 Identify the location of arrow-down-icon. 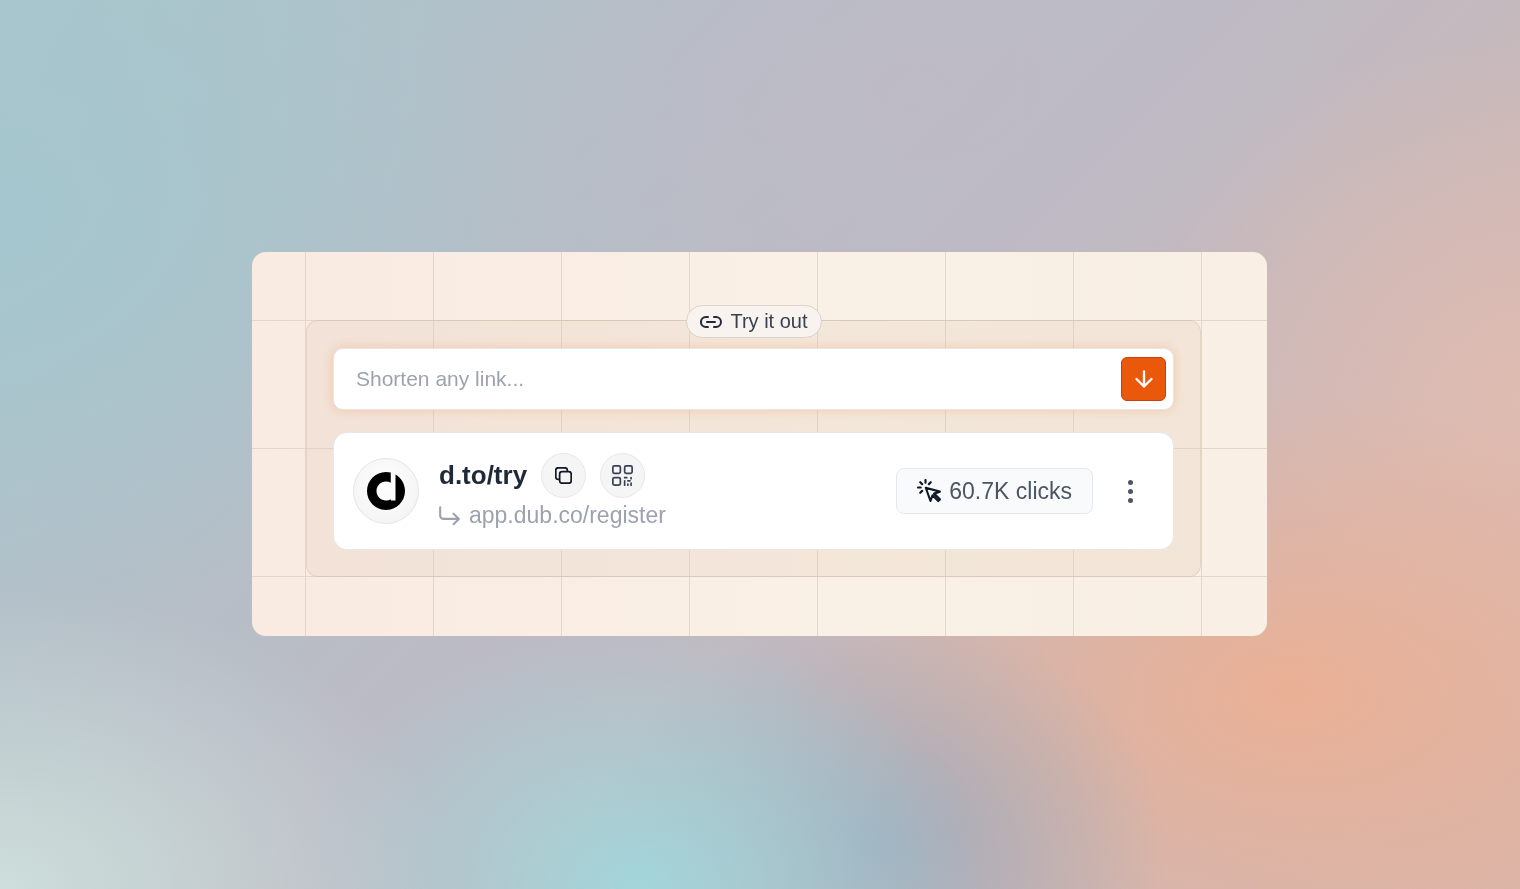
(1143, 379).